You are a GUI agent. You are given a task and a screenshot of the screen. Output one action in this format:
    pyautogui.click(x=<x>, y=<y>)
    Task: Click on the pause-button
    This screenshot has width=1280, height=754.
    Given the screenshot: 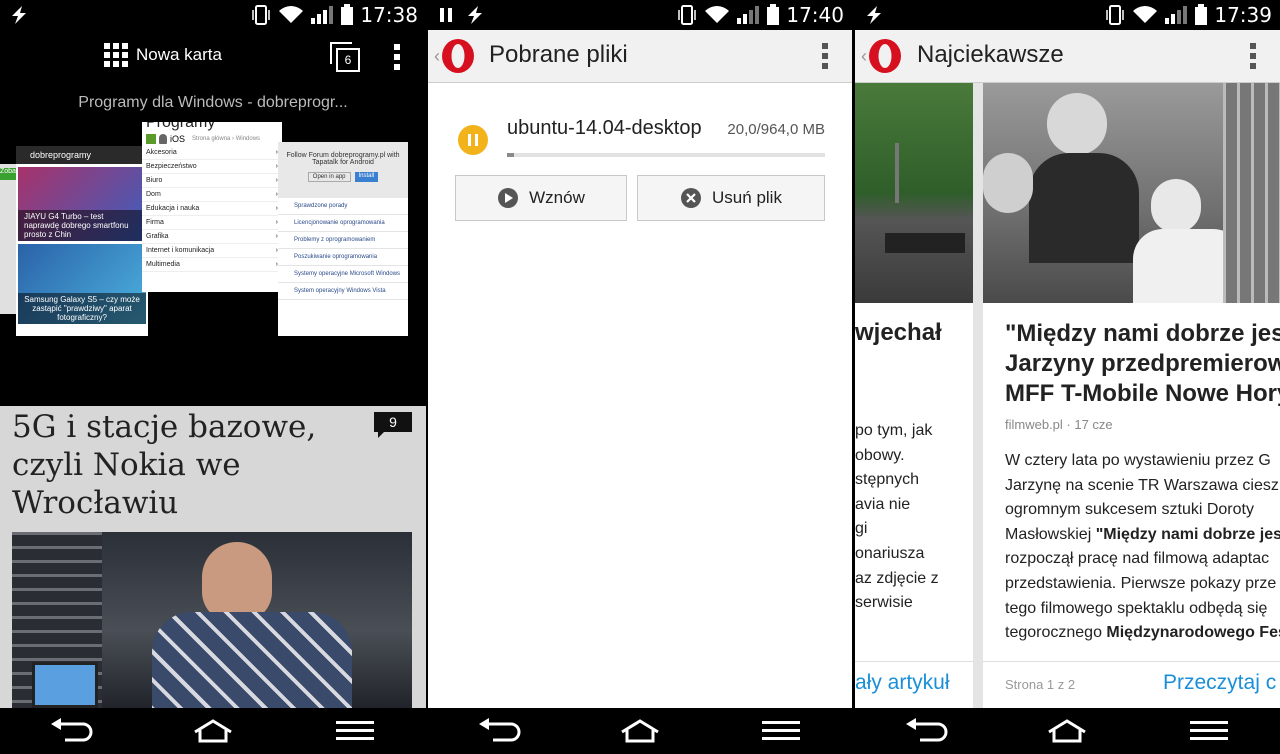 What is the action you would take?
    pyautogui.click(x=473, y=140)
    